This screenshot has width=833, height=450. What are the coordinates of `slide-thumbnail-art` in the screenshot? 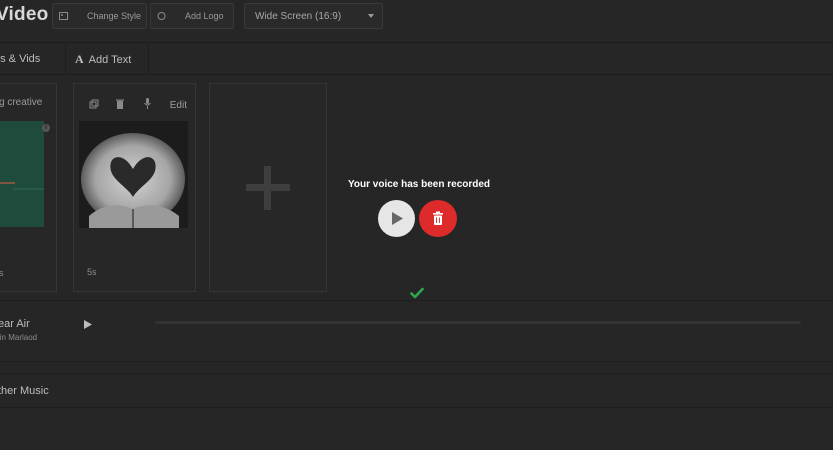 It's located at (22, 174).